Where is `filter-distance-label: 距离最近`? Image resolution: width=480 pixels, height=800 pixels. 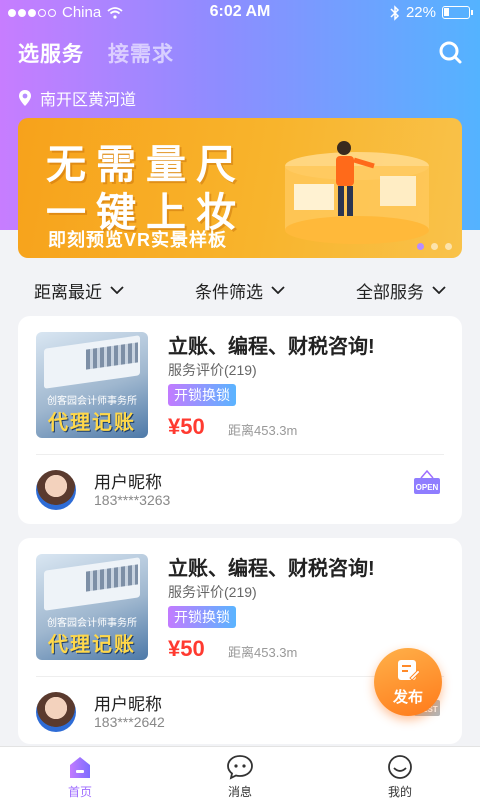
filter-distance-label: 距离最近 is located at coordinates (68, 292).